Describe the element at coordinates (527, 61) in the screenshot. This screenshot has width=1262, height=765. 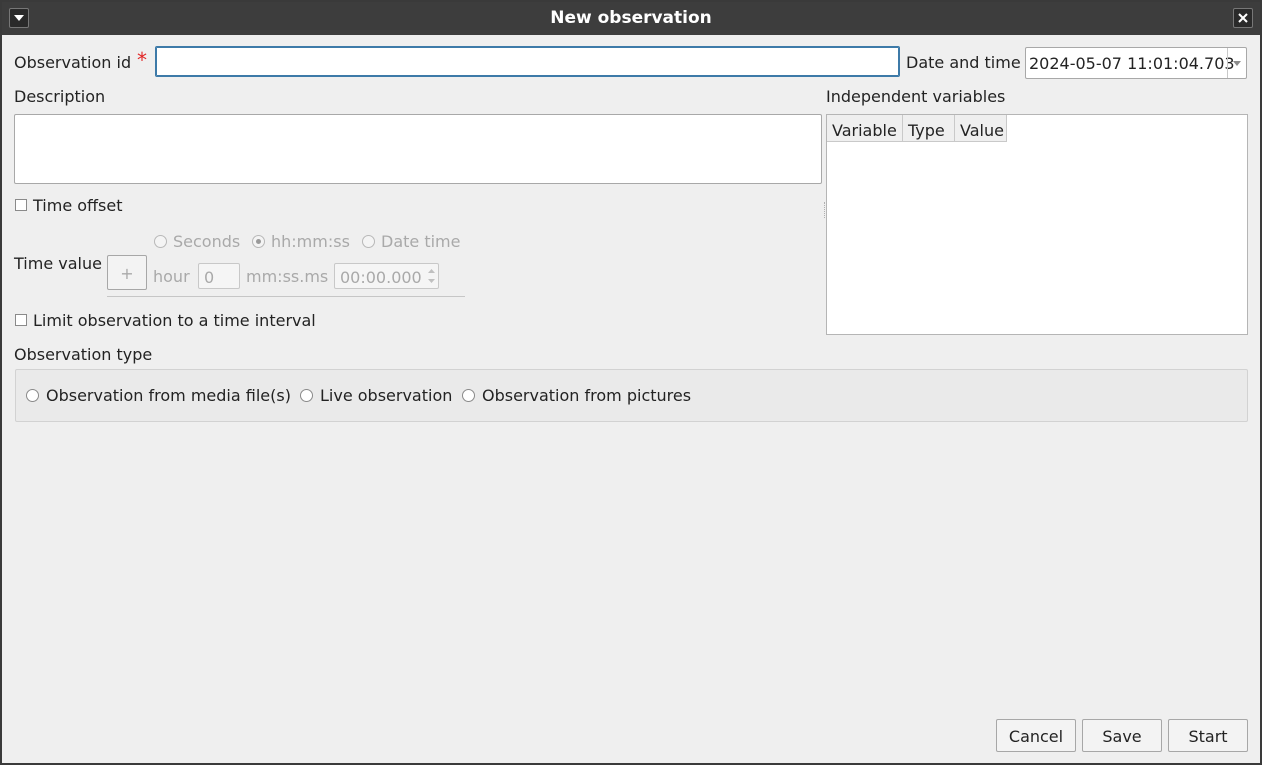
I see `observation-id-input` at that location.